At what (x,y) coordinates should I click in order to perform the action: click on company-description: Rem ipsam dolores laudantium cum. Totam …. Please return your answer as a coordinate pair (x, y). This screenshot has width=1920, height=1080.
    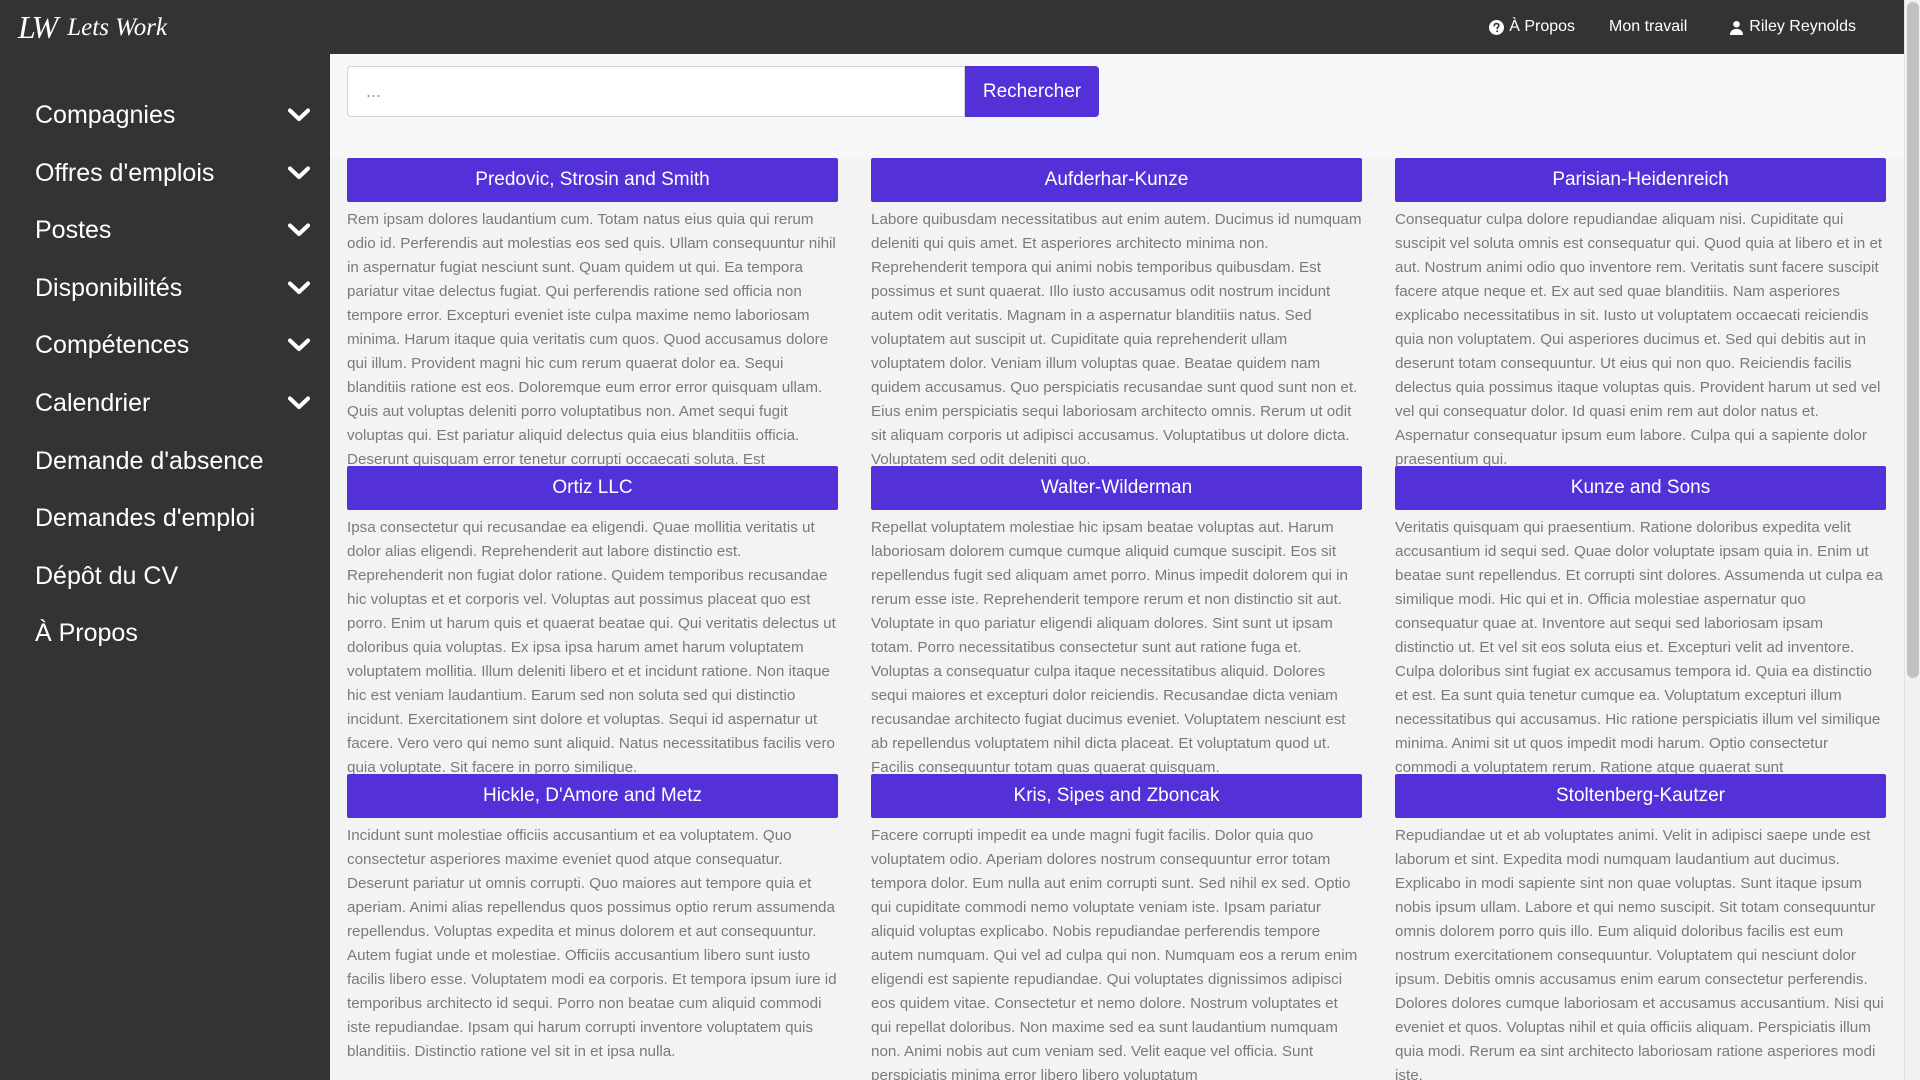
    Looking at the image, I should click on (591, 338).